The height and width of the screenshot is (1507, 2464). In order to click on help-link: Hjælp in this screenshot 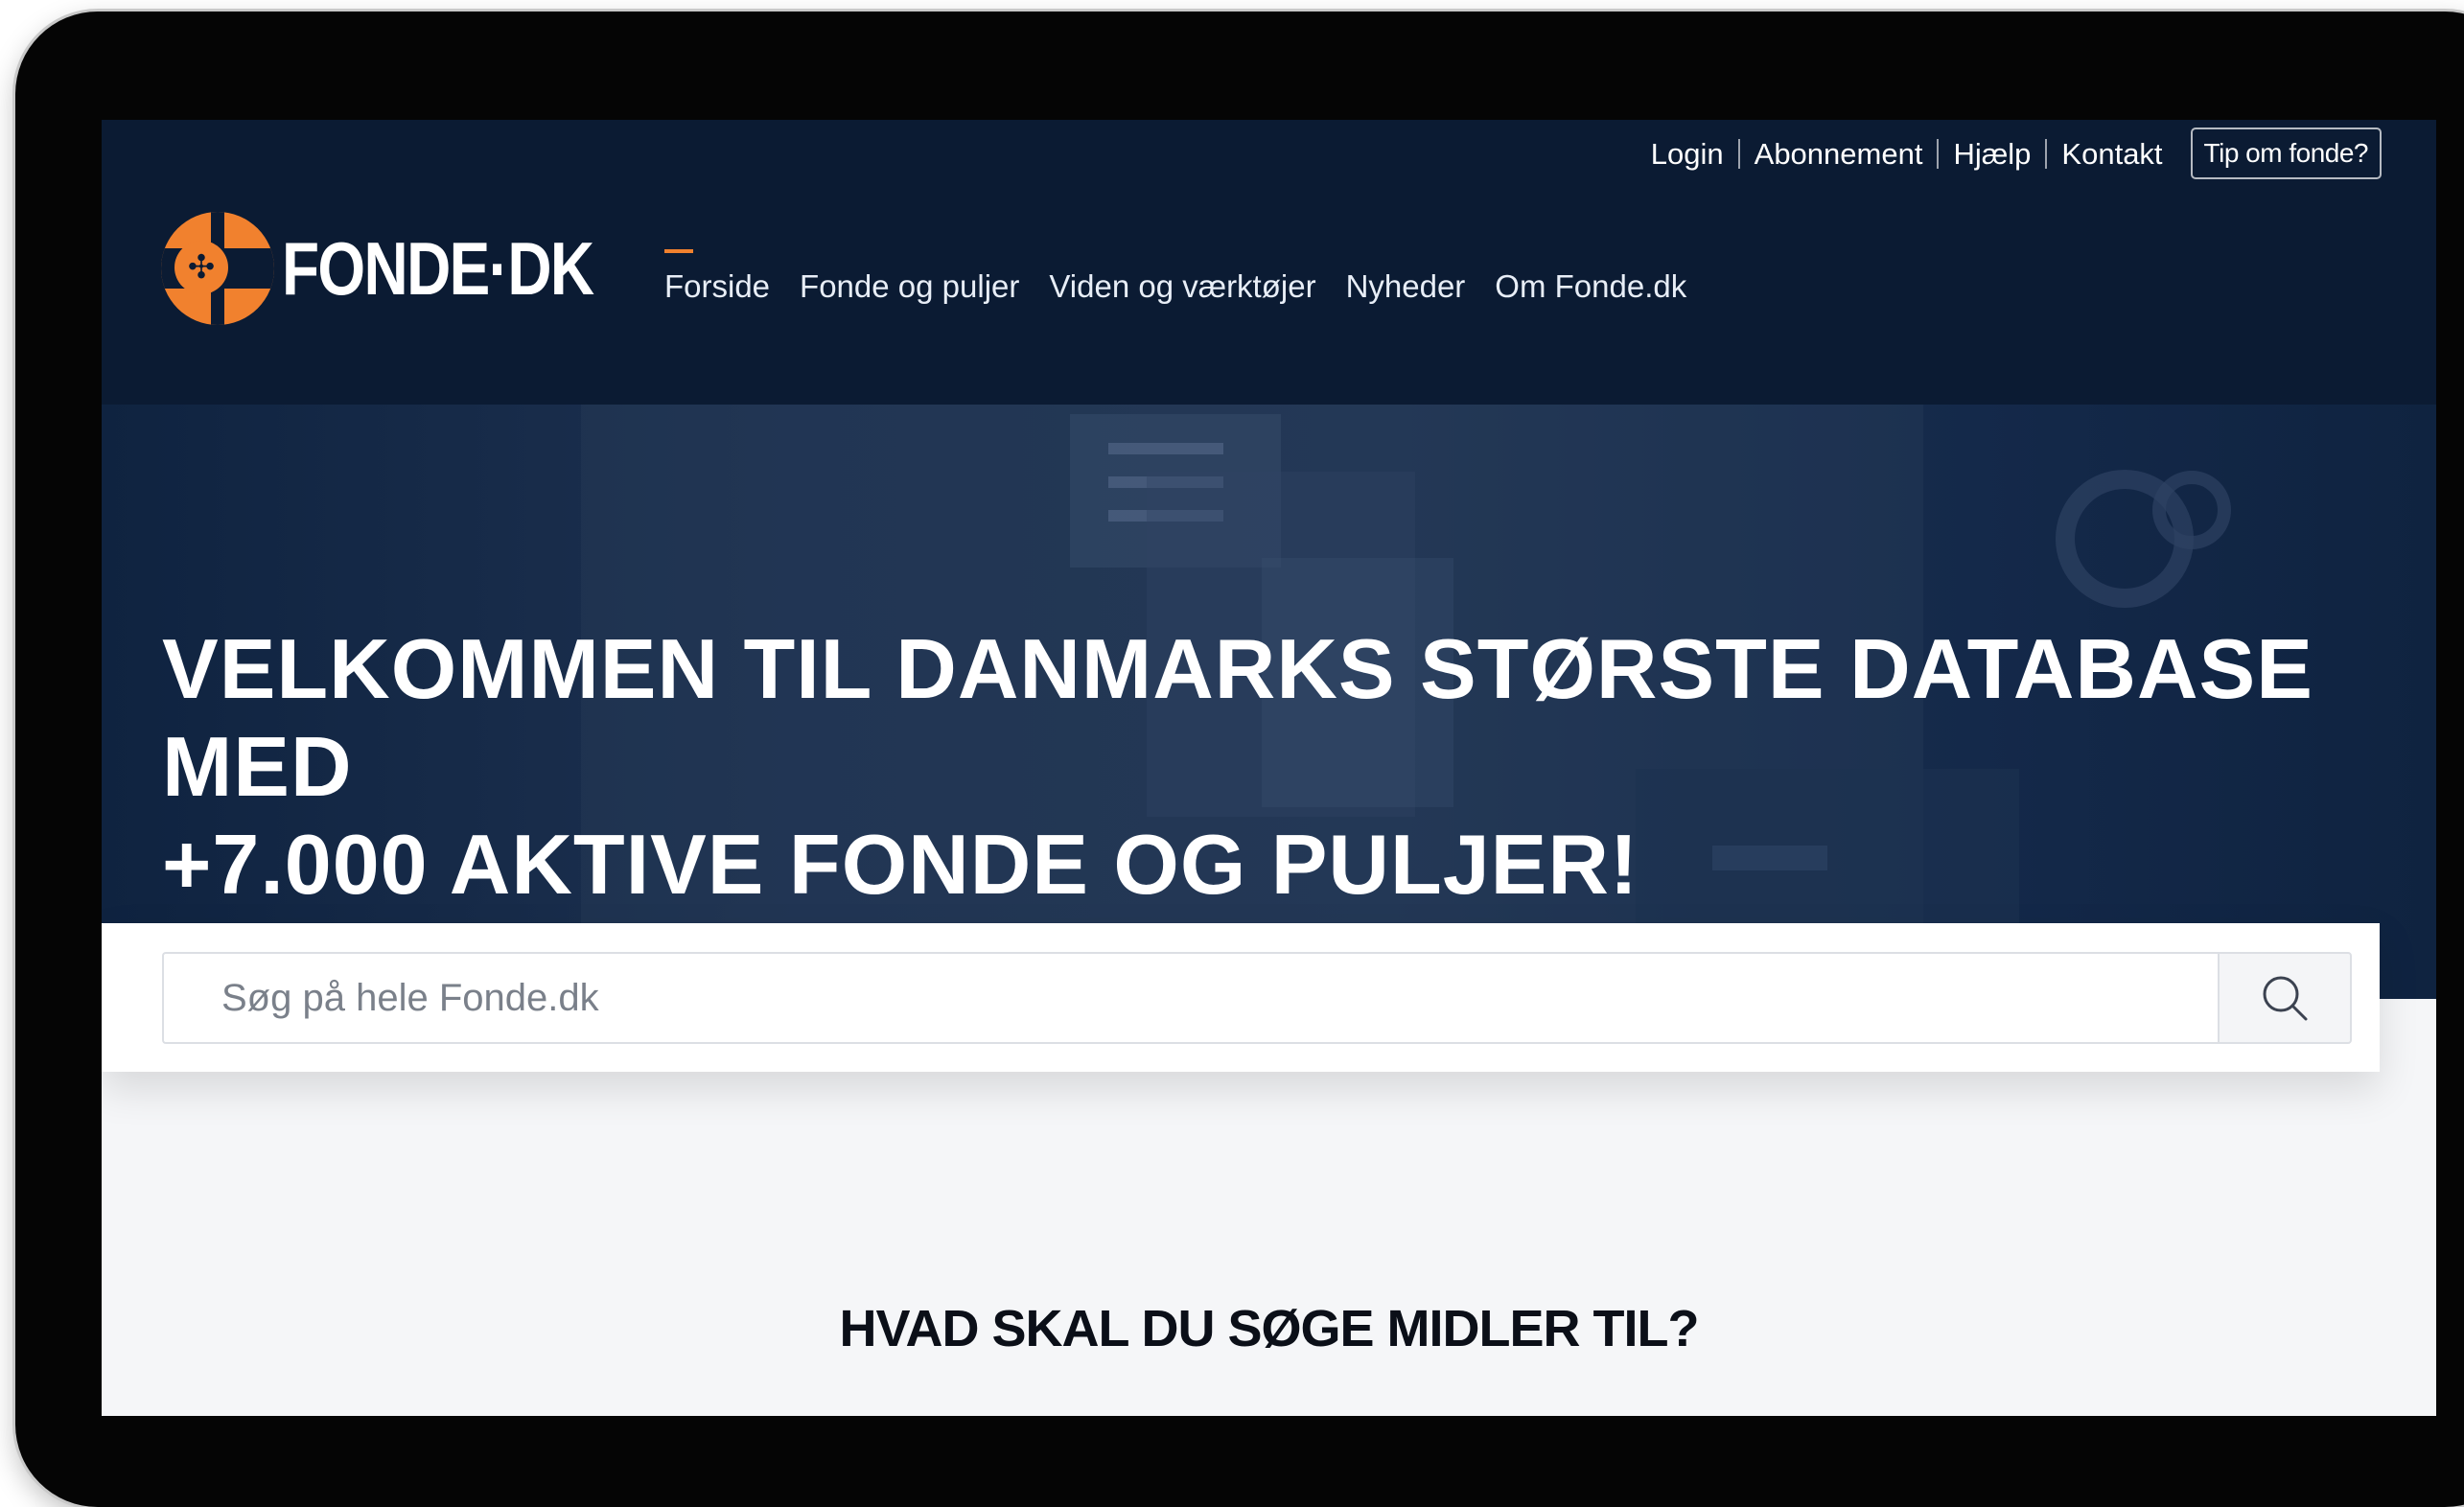, I will do `click(1991, 153)`.